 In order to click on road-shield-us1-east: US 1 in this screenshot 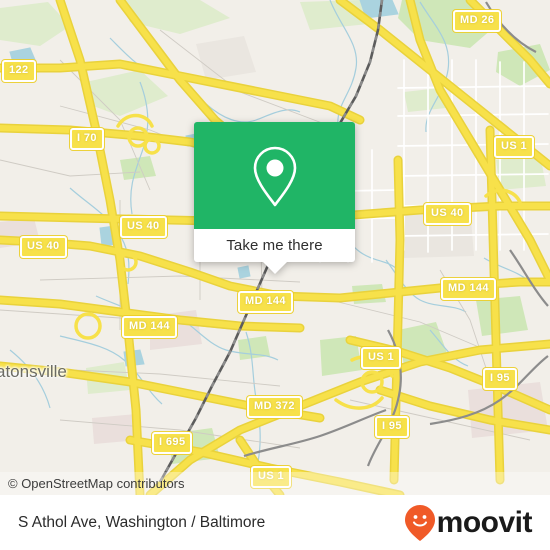, I will do `click(381, 358)`.